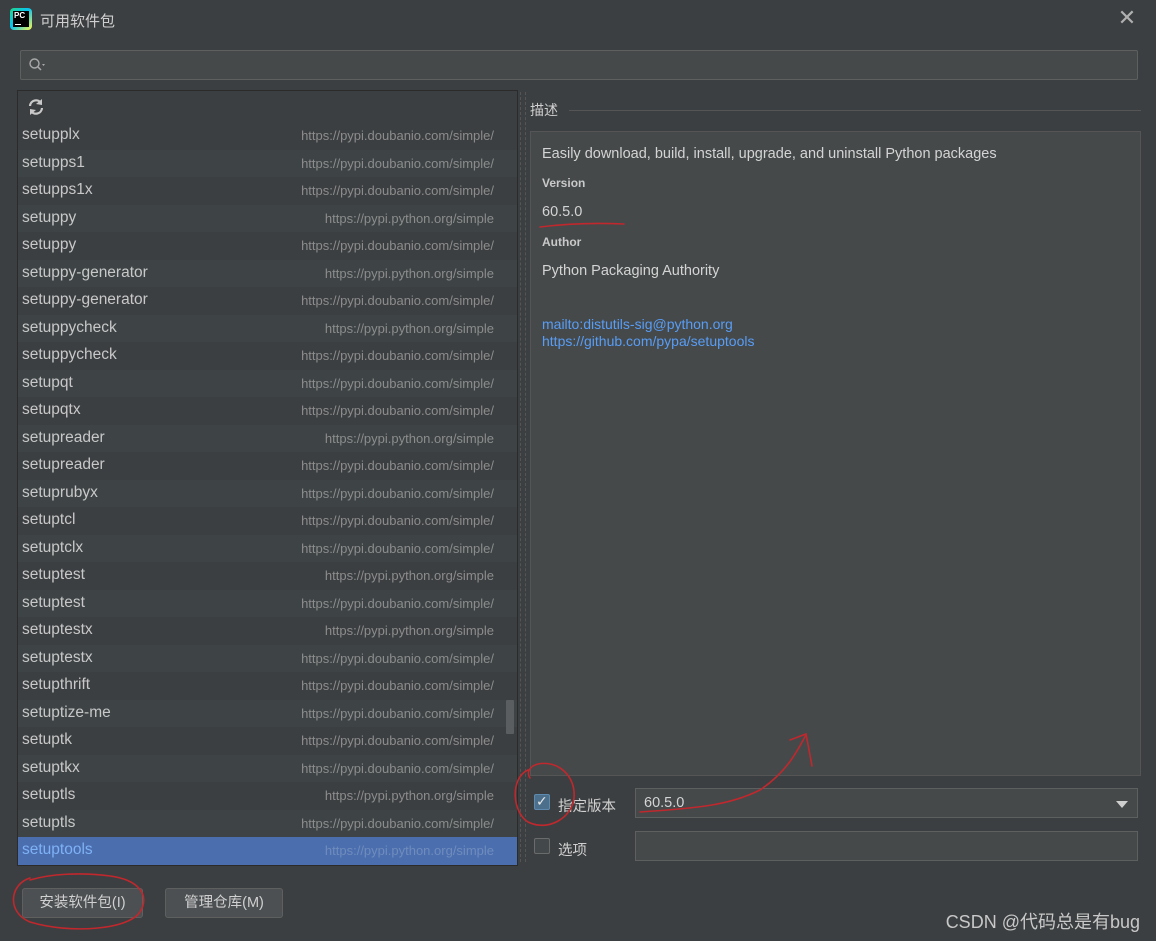 The height and width of the screenshot is (941, 1156). What do you see at coordinates (510, 492) in the screenshot?
I see `scrollbar` at bounding box center [510, 492].